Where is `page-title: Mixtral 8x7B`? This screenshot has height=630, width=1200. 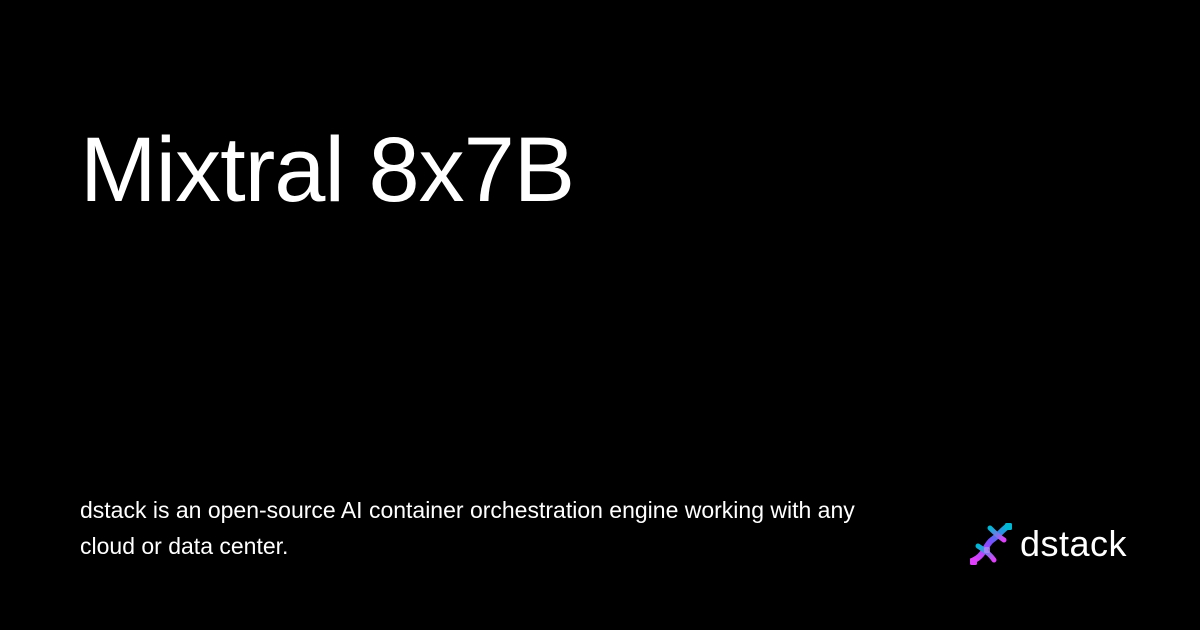
page-title: Mixtral 8x7B is located at coordinates (327, 170).